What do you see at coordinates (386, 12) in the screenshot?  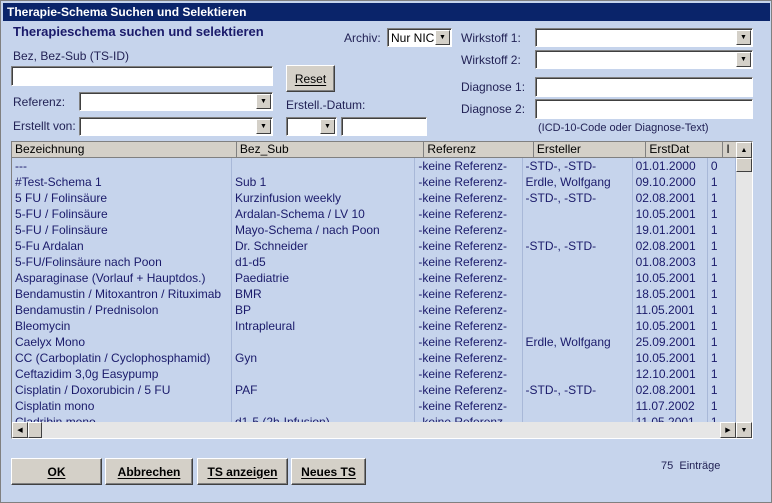 I see `window-title: Therapie-Schema Suchen und Selektieren` at bounding box center [386, 12].